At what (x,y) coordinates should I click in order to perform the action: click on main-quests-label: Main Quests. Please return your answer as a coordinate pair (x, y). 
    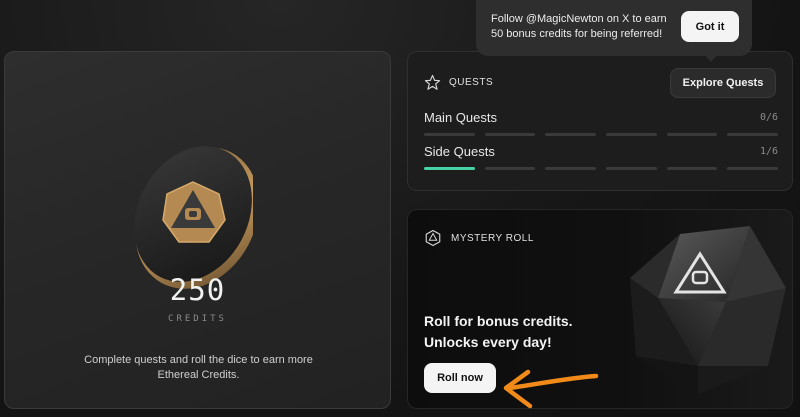
    Looking at the image, I should click on (460, 117).